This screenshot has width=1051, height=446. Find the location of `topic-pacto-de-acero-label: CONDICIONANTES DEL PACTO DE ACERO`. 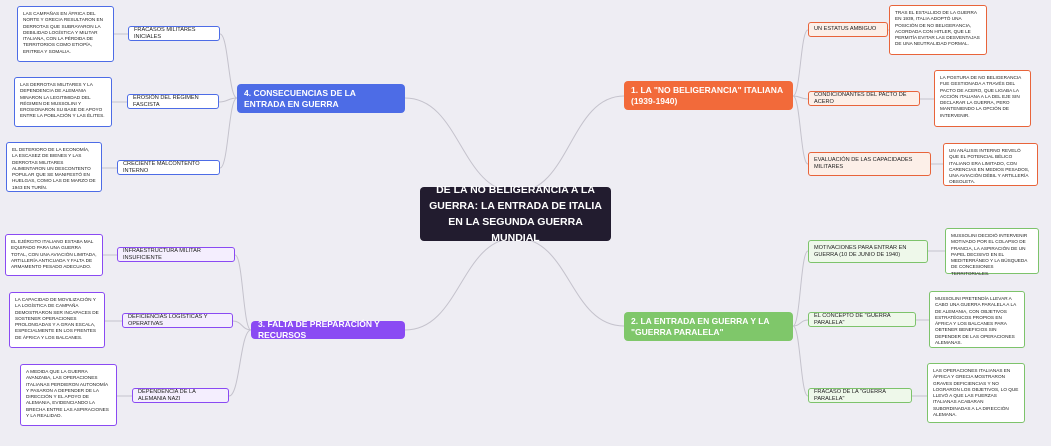

topic-pacto-de-acero-label: CONDICIONANTES DEL PACTO DE ACERO is located at coordinates (860, 98).